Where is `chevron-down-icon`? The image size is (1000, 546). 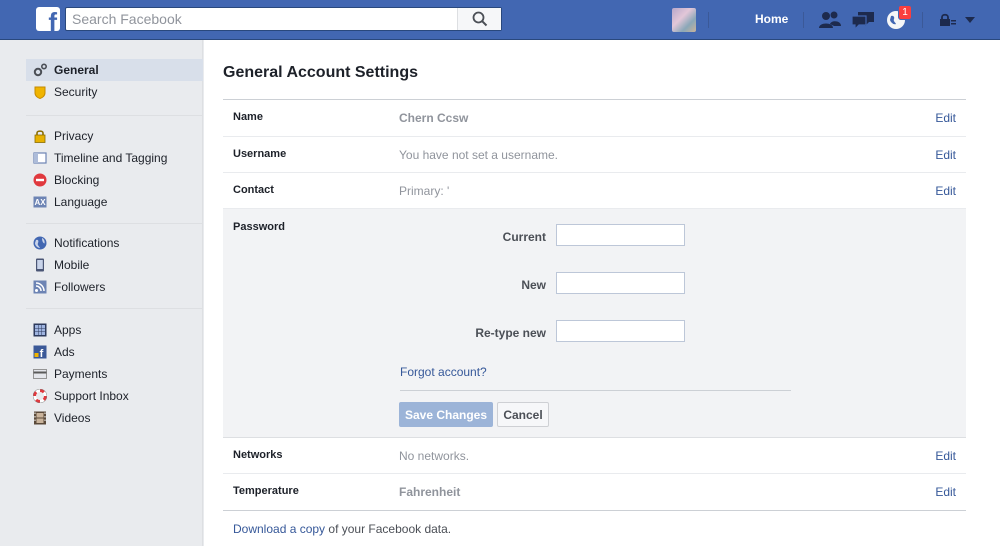 chevron-down-icon is located at coordinates (970, 20).